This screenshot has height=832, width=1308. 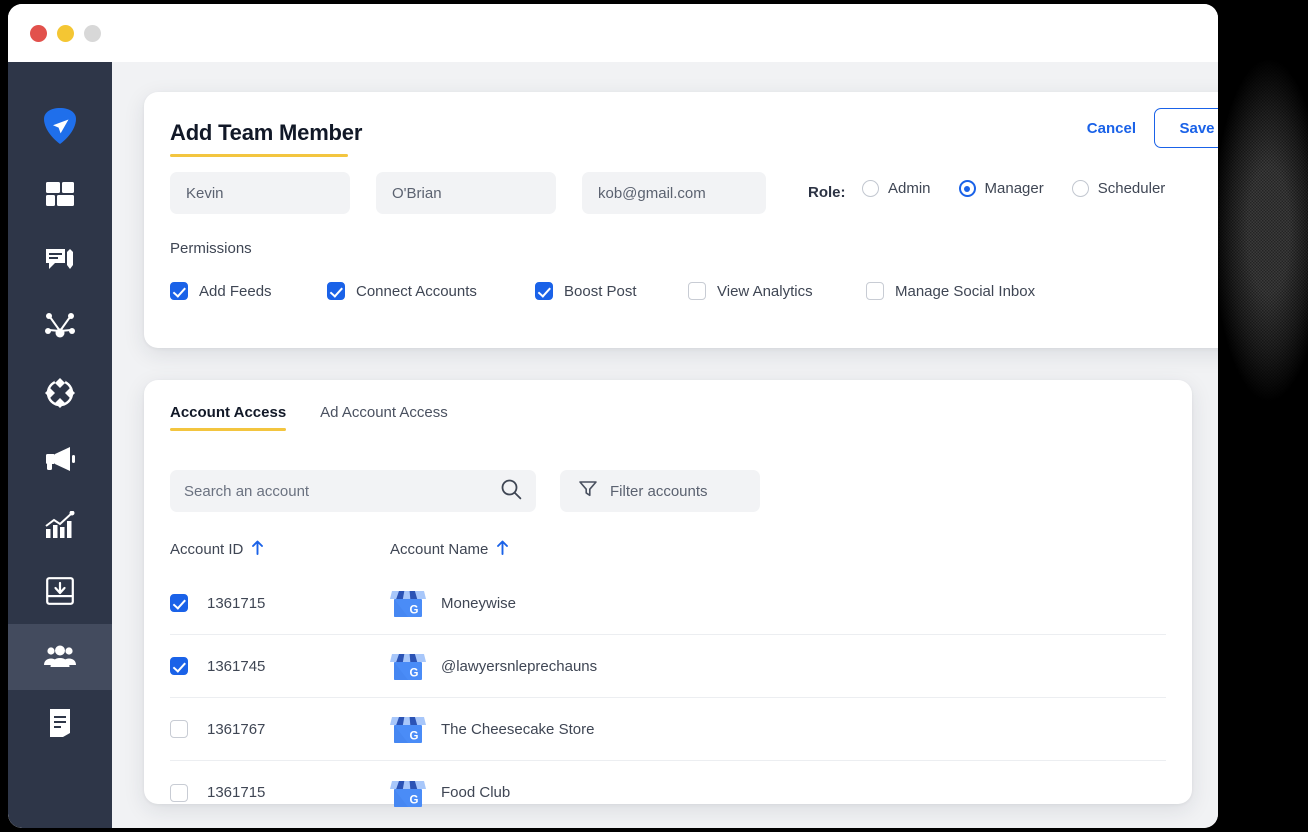 What do you see at coordinates (342, 491) in the screenshot?
I see `search-input` at bounding box center [342, 491].